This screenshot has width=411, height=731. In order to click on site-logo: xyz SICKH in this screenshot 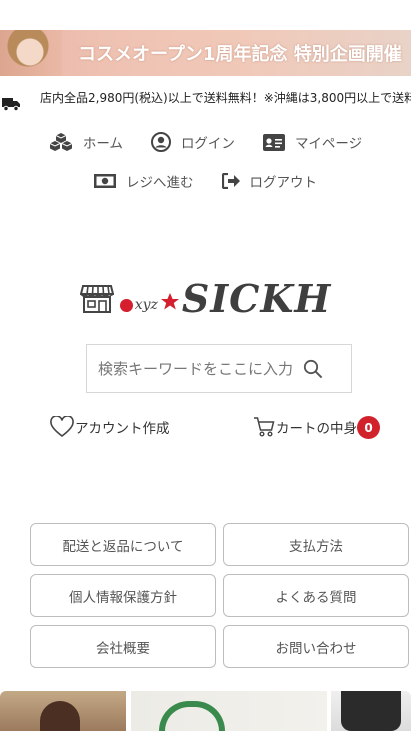, I will do `click(205, 298)`.